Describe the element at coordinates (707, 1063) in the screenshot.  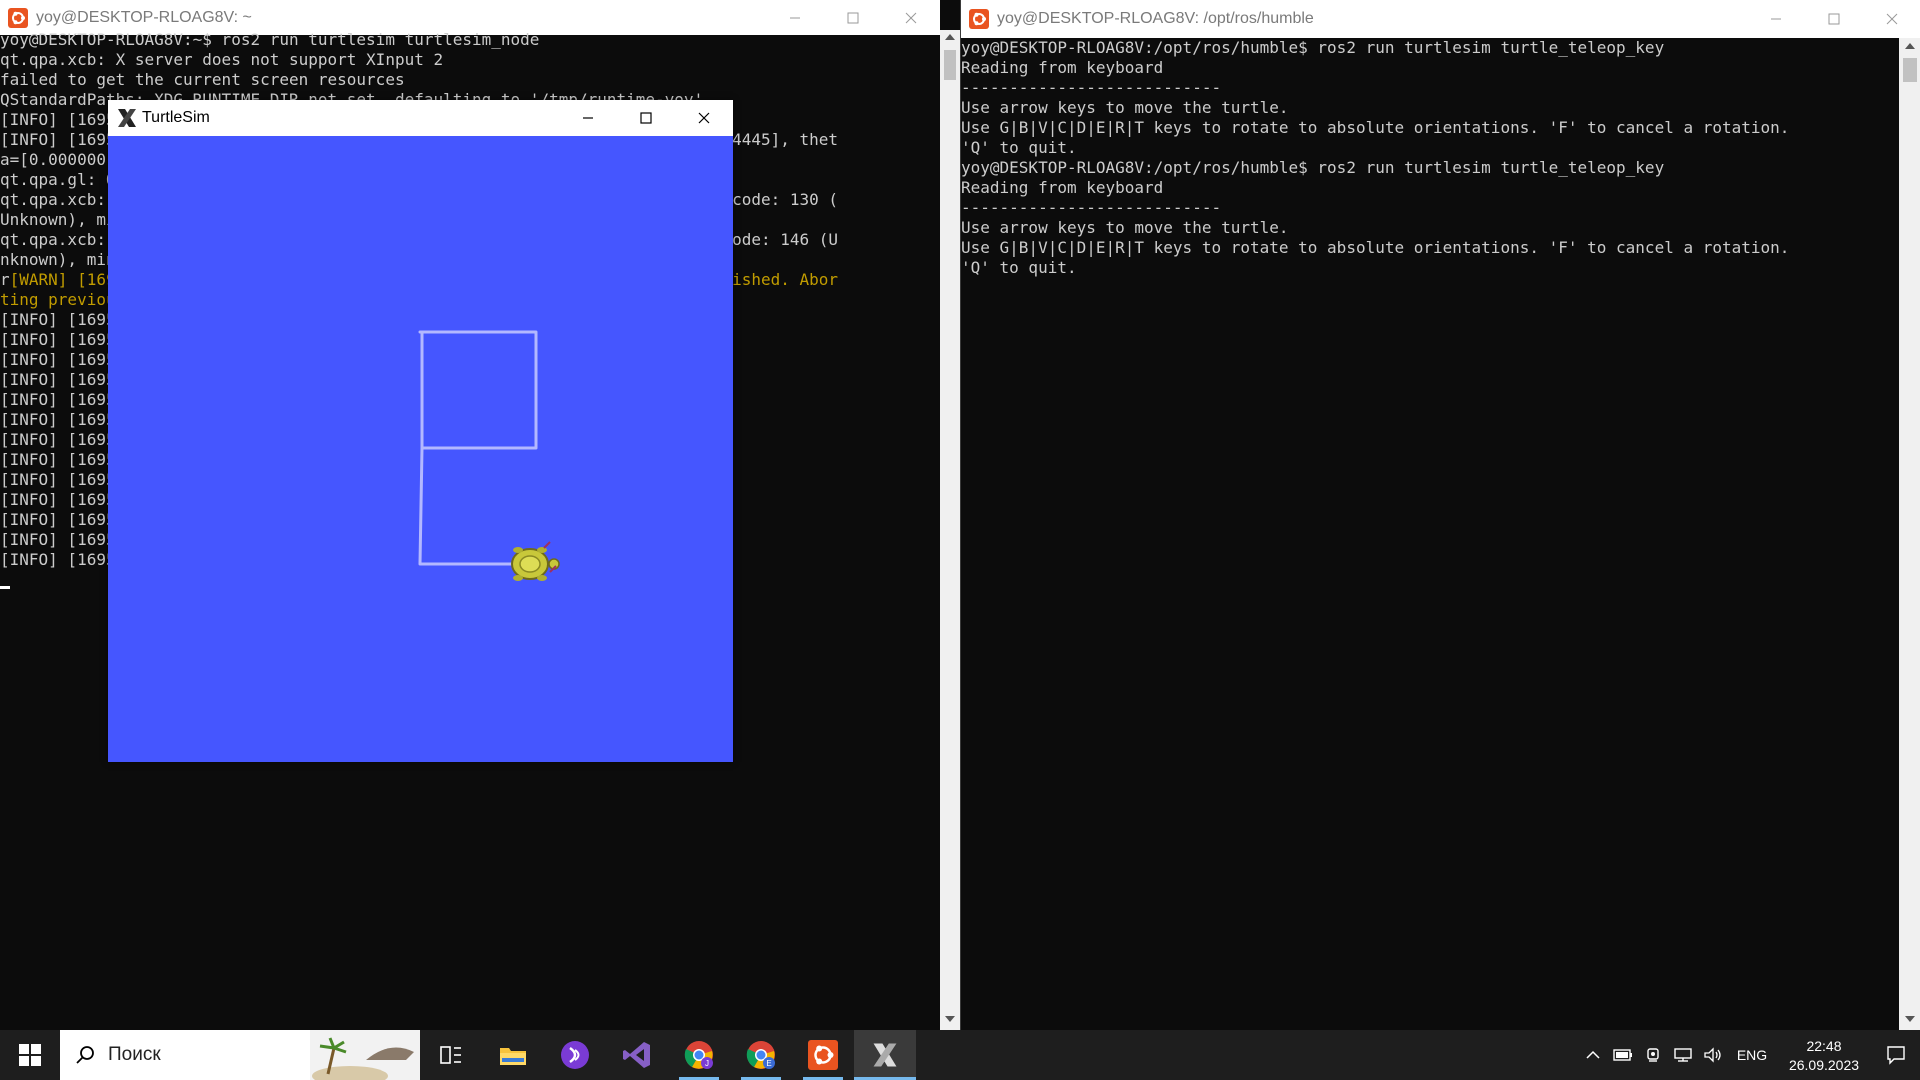
I see `svg-text: J` at that location.